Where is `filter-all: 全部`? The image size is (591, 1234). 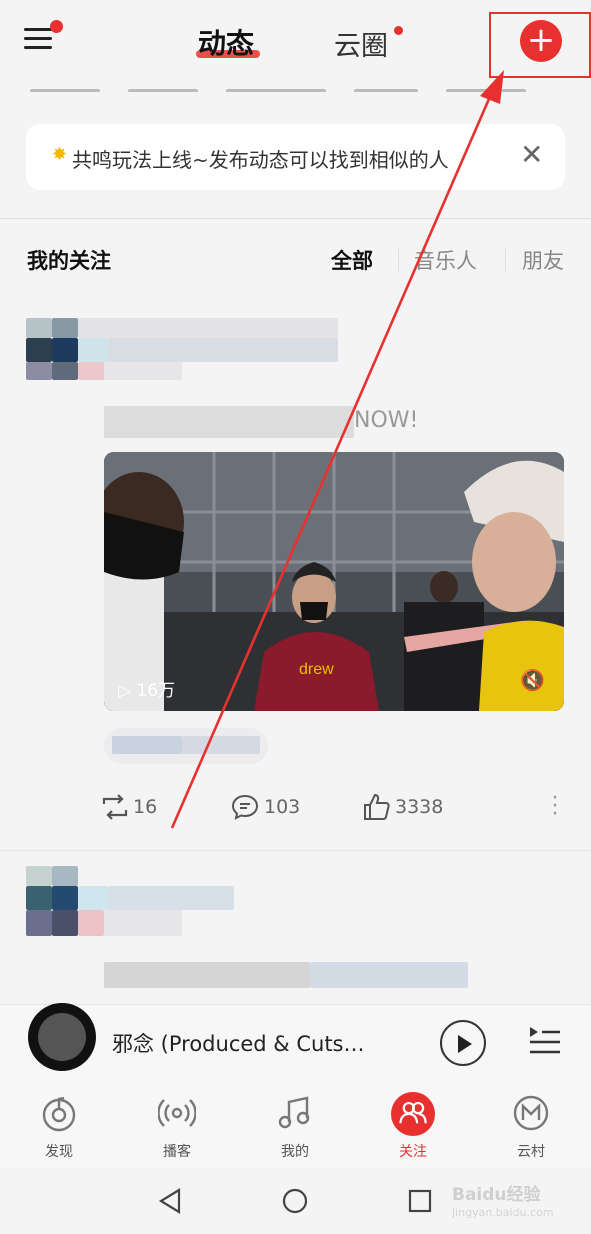
filter-all: 全部 is located at coordinates (352, 260).